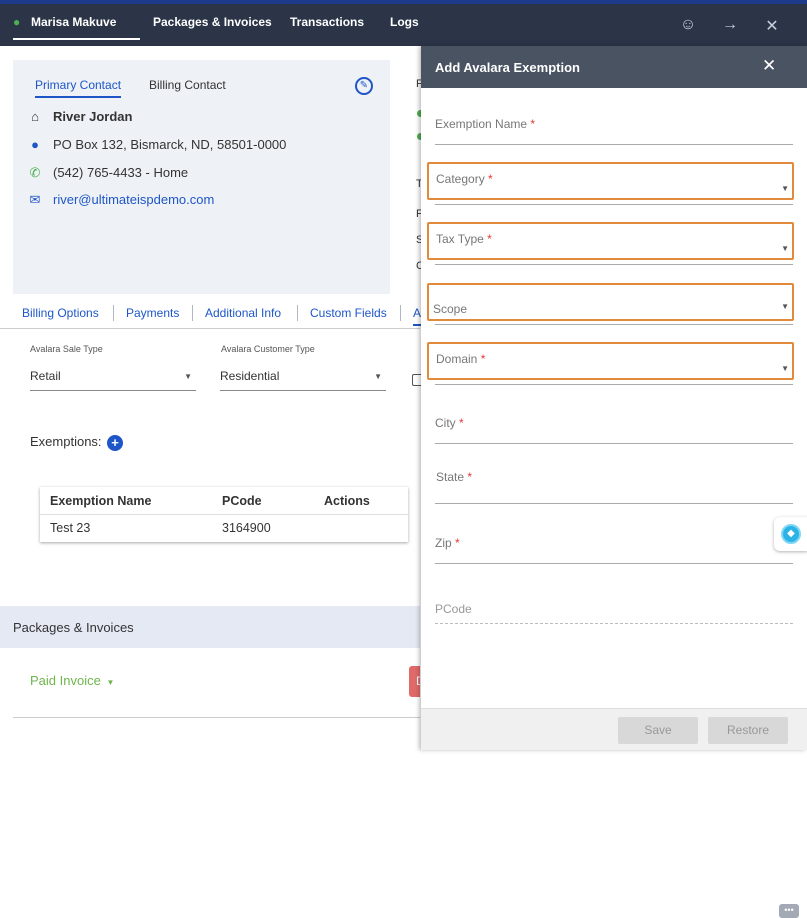 Image resolution: width=807 pixels, height=918 pixels. I want to click on tab-customer: ● Marisa Makuve, so click(76, 27).